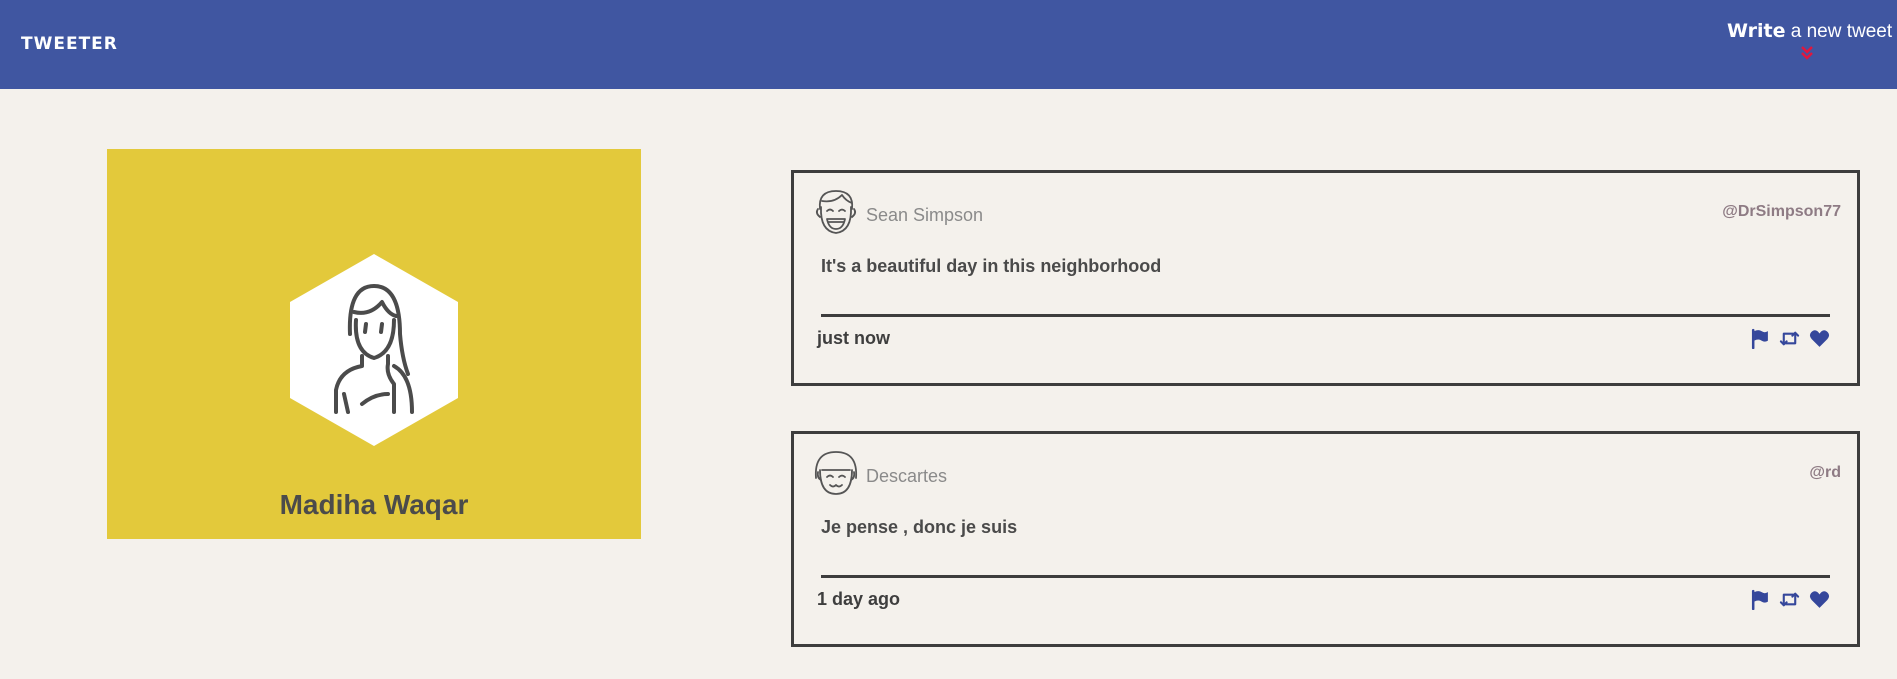  Describe the element at coordinates (69, 44) in the screenshot. I see `brand-logo: TWEETER` at that location.